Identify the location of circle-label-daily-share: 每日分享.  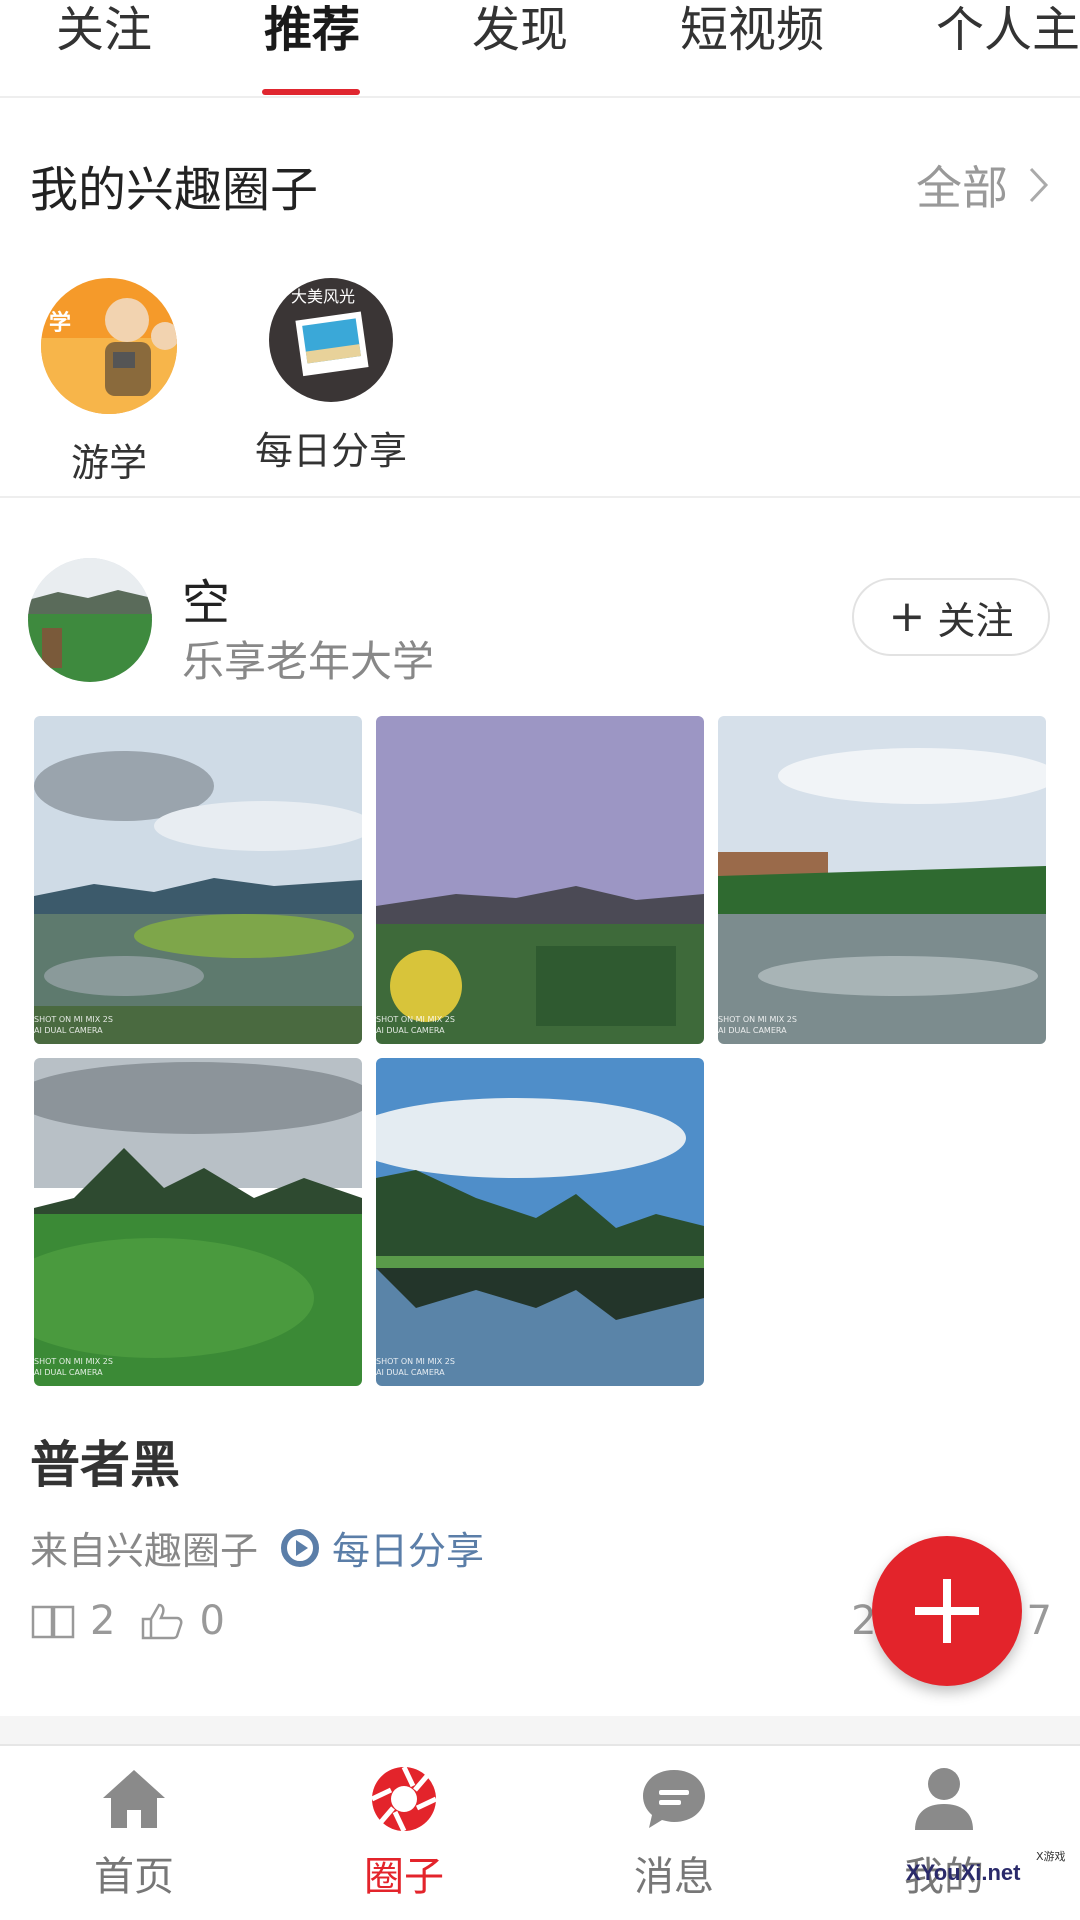
(330, 451).